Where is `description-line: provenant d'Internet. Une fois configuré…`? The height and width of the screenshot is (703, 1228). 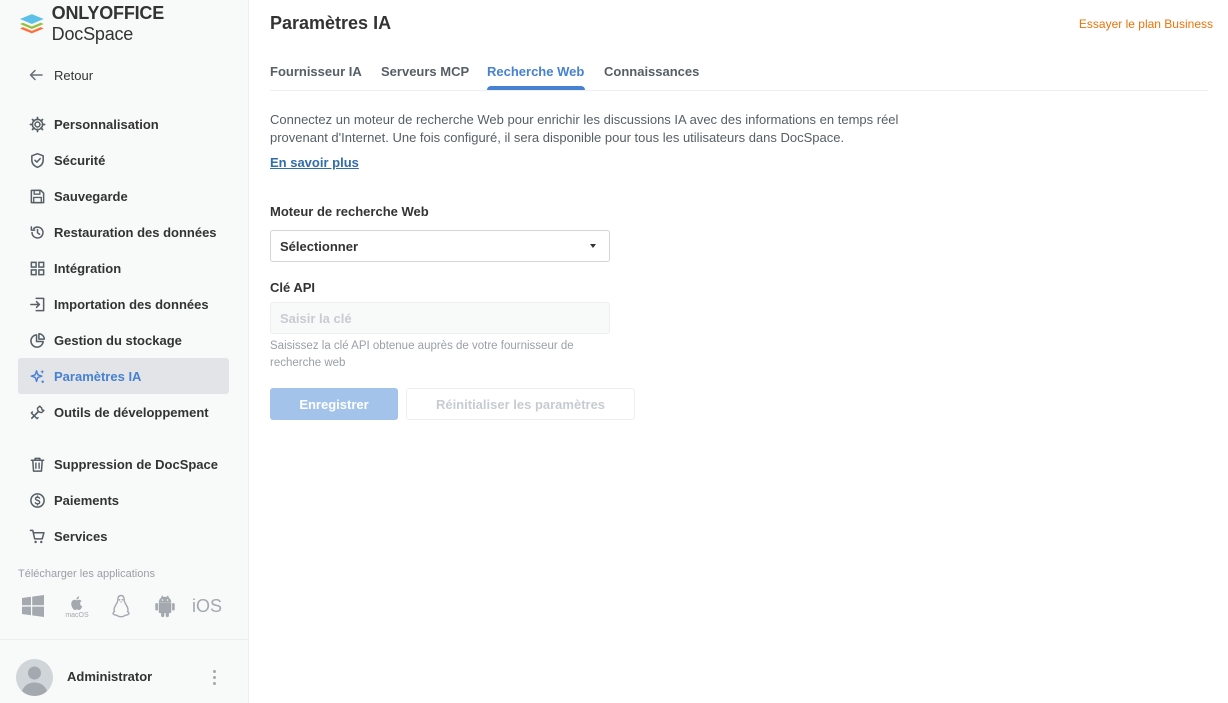 description-line: provenant d'Internet. Une fois configuré… is located at coordinates (557, 137).